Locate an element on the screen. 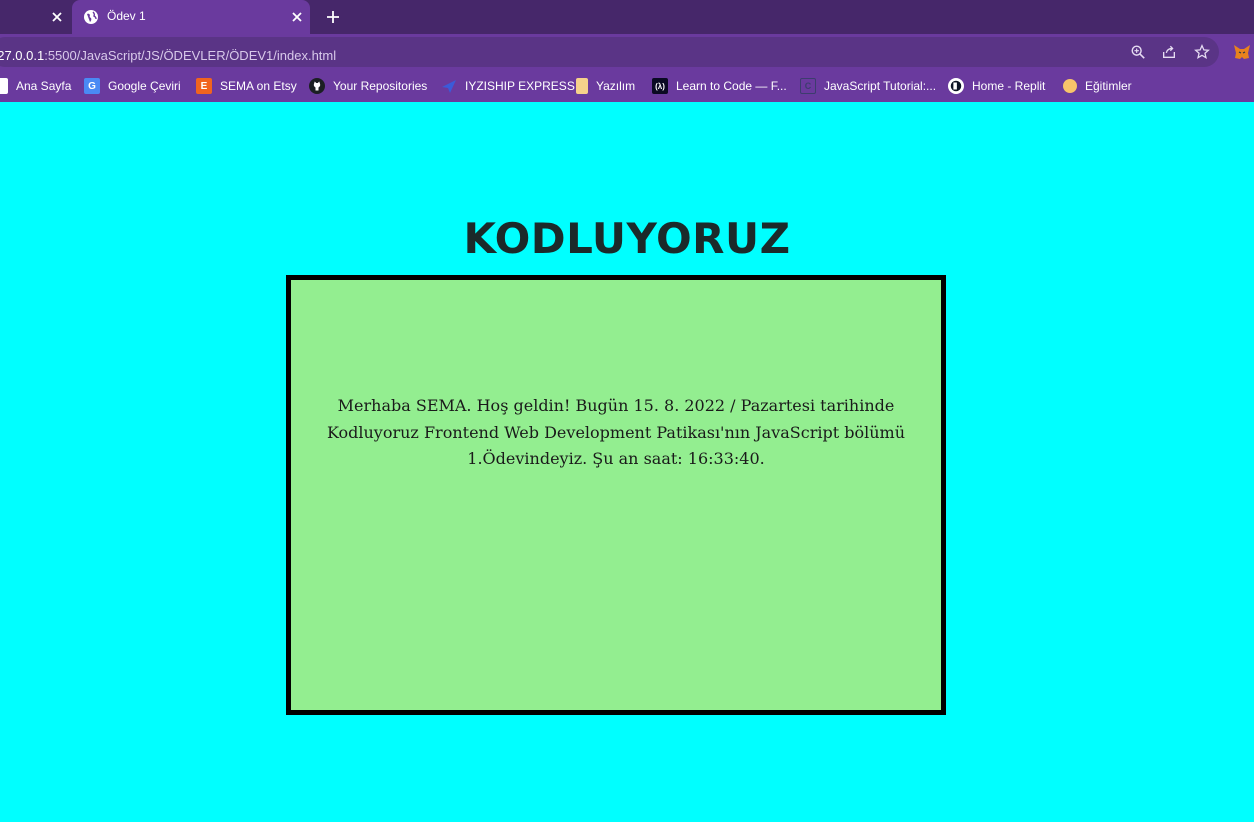  folder-icon is located at coordinates (582, 86).